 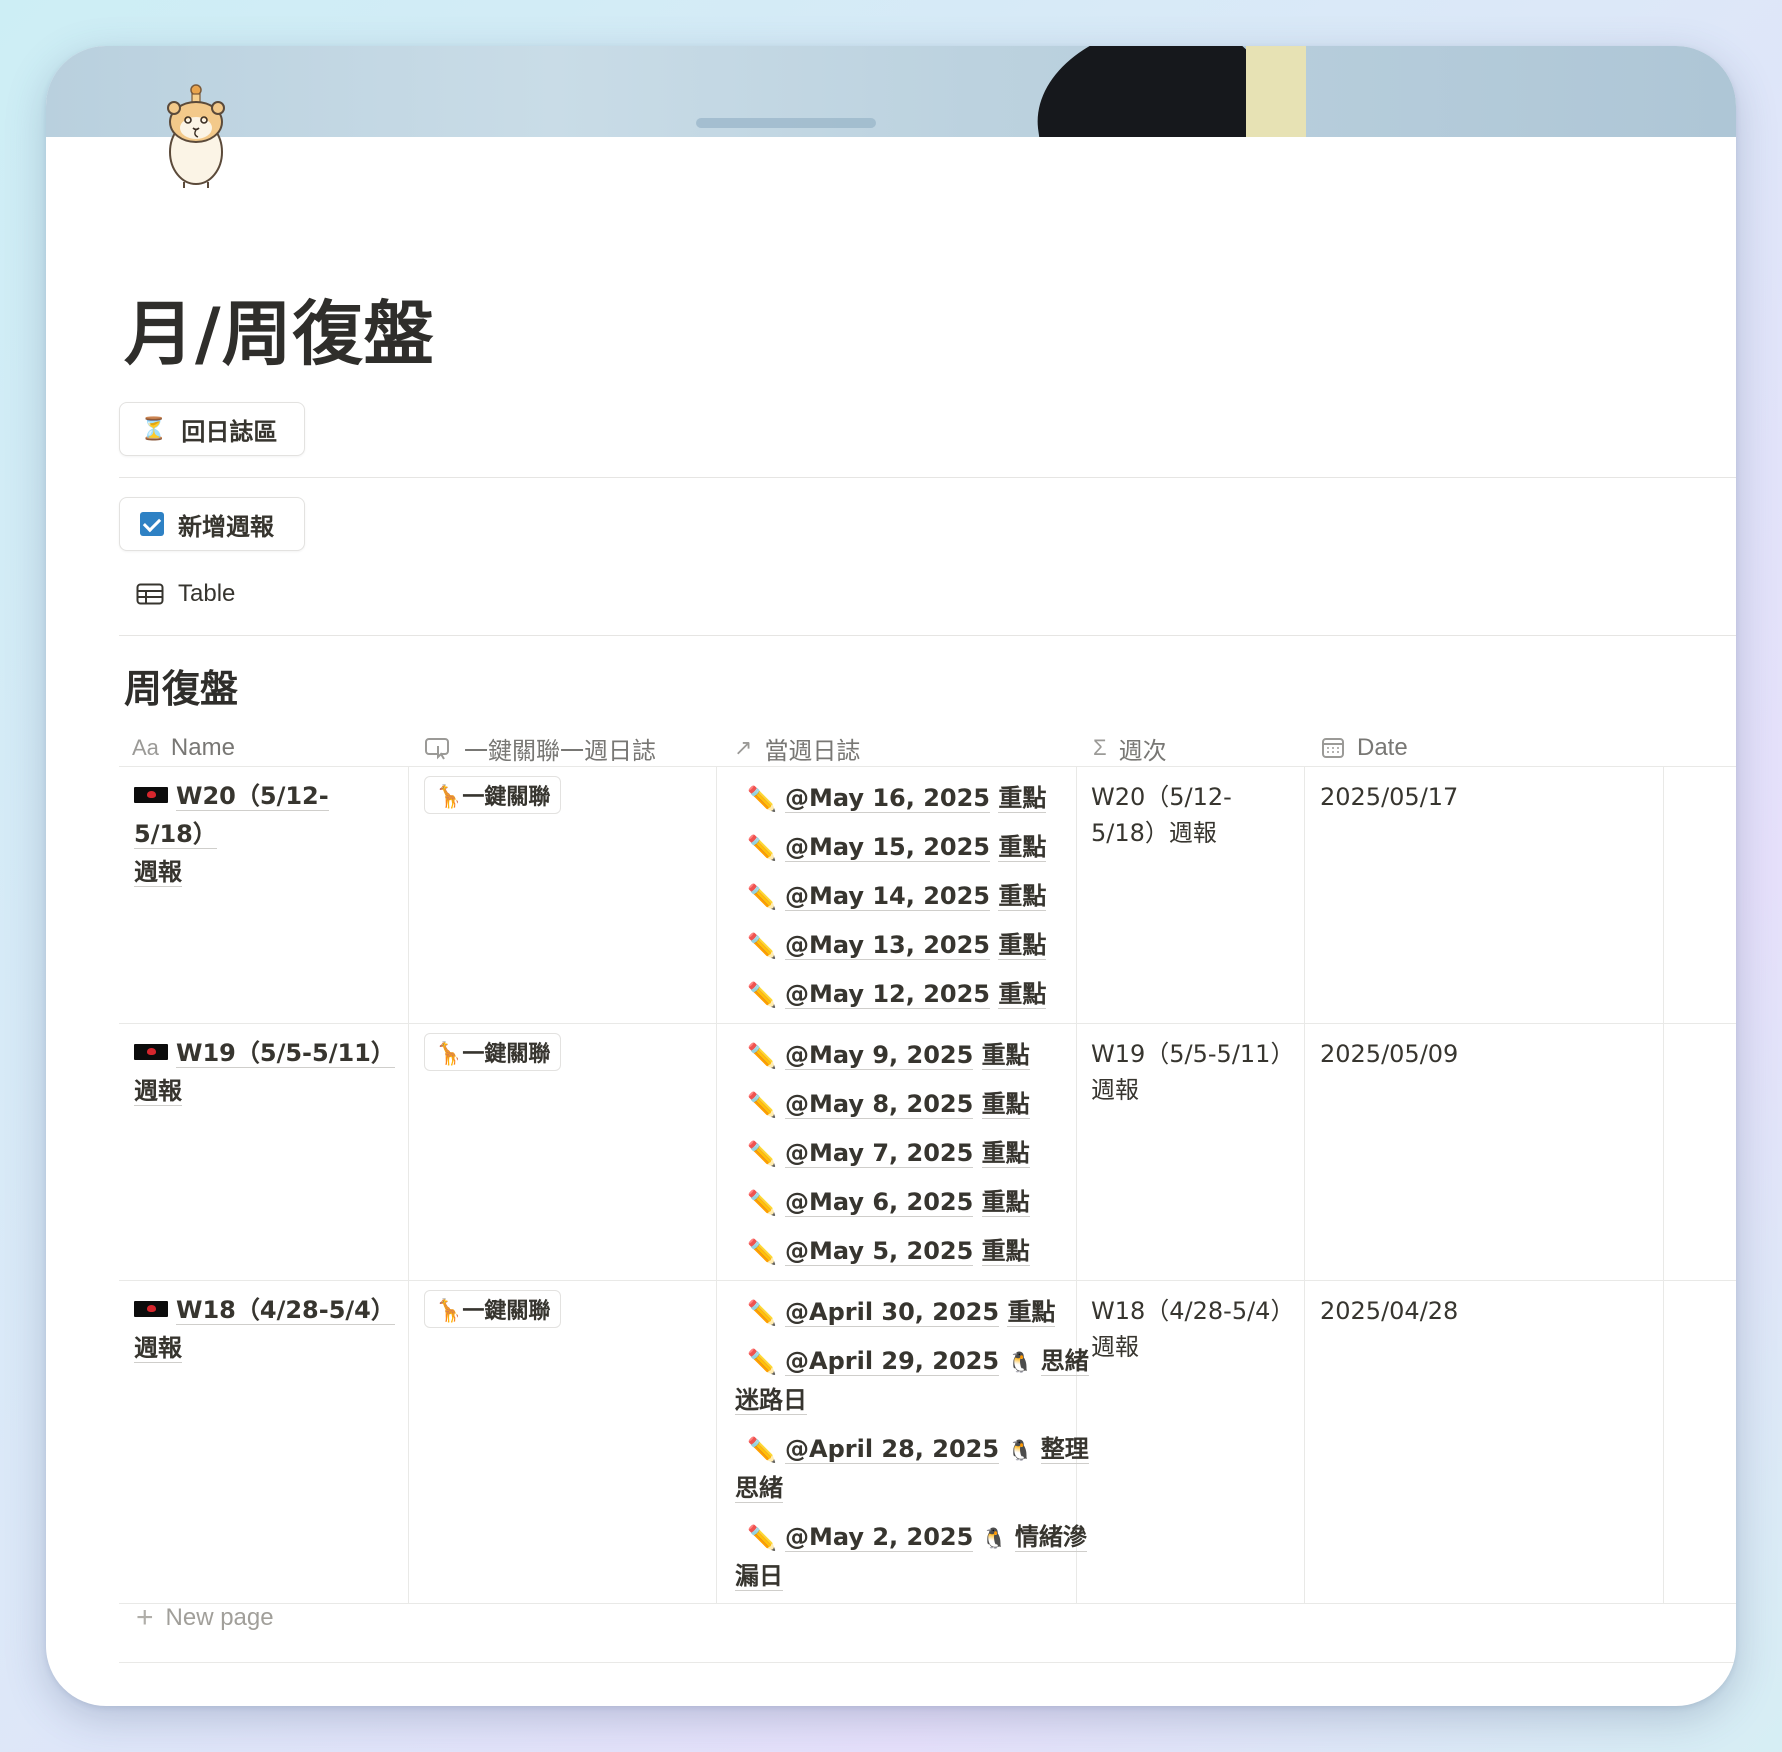 What do you see at coordinates (437, 749) in the screenshot?
I see `button-property-icon` at bounding box center [437, 749].